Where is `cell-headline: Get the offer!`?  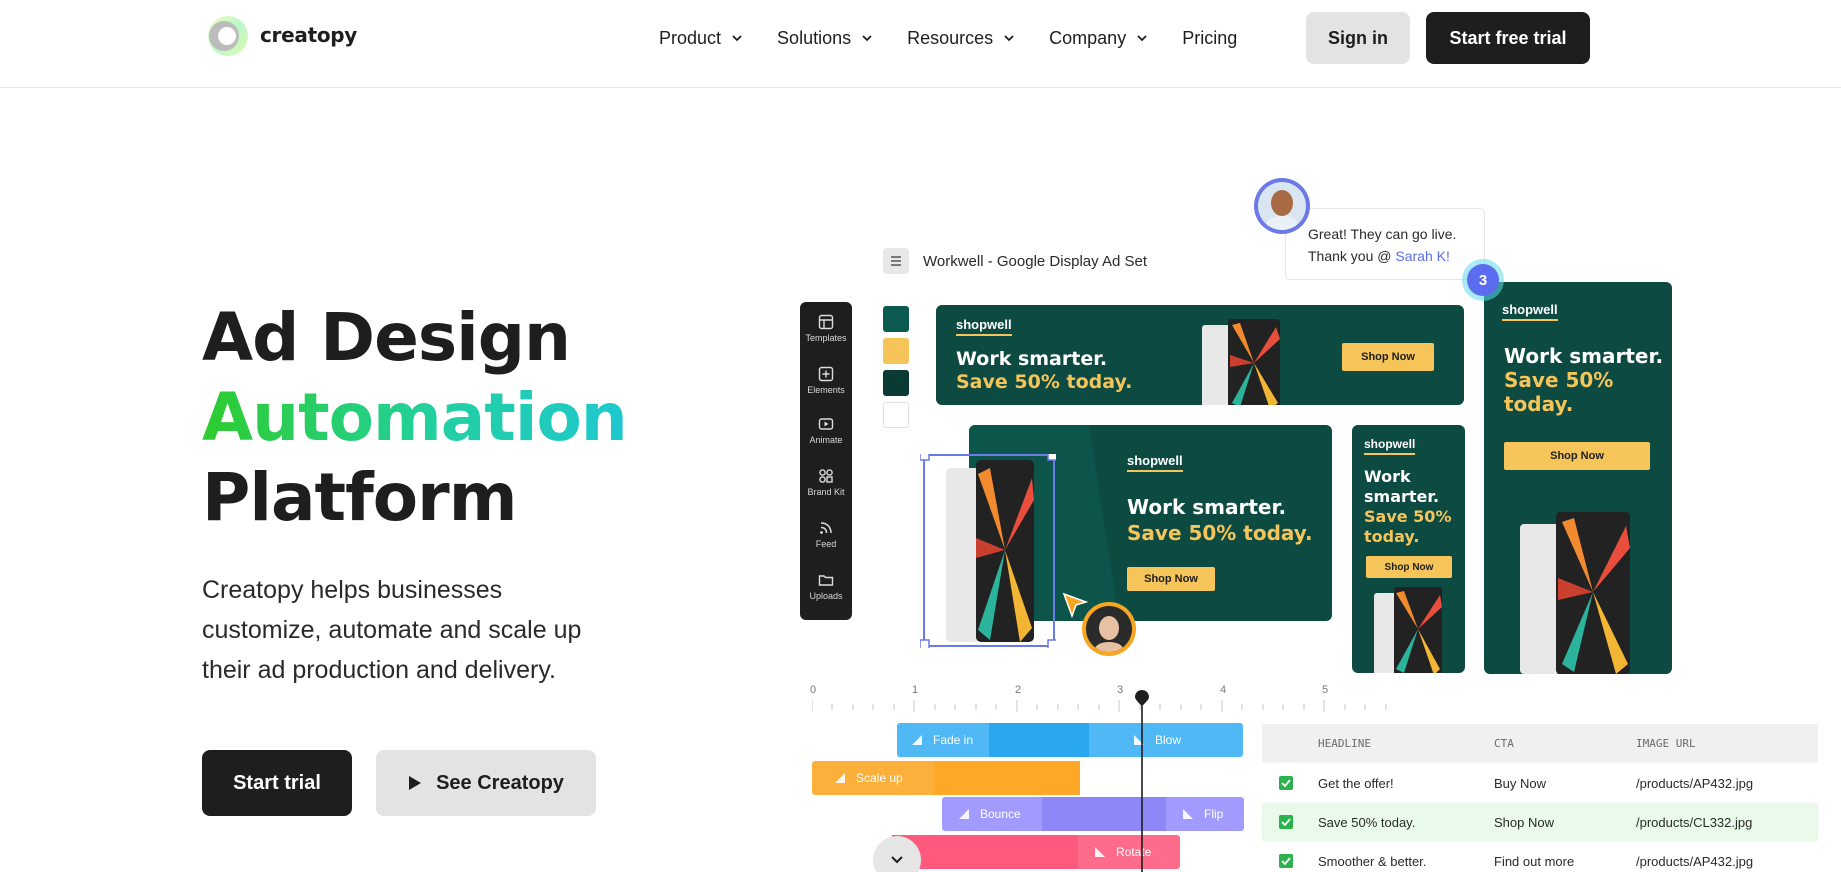 cell-headline: Get the offer! is located at coordinates (1356, 783).